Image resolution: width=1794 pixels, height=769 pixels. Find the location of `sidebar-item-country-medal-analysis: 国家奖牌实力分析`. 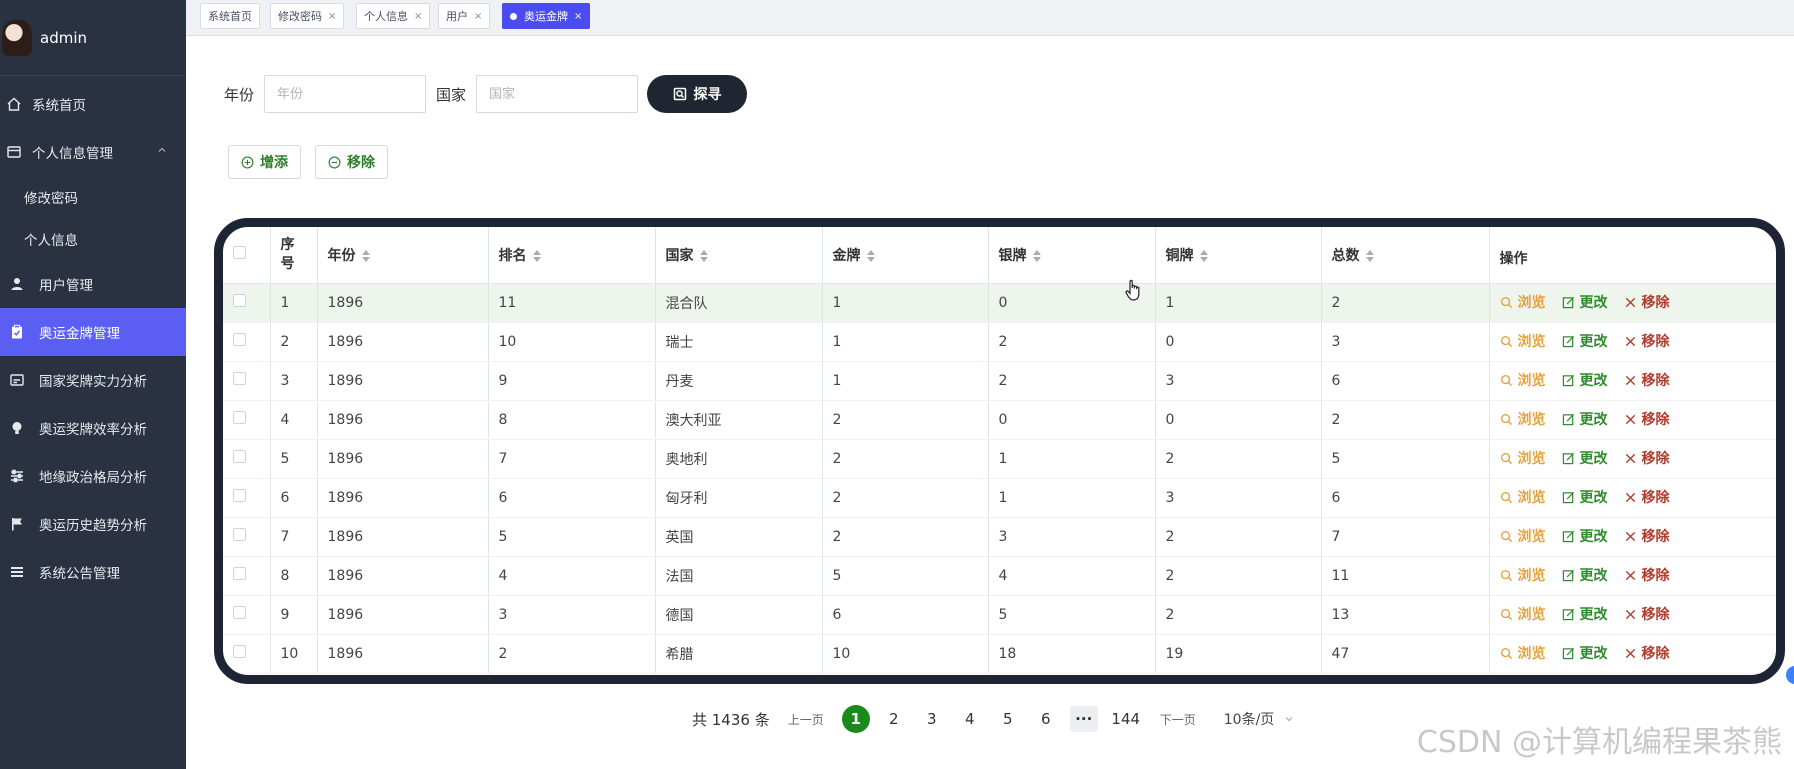

sidebar-item-country-medal-analysis: 国家奖牌实力分析 is located at coordinates (93, 380).